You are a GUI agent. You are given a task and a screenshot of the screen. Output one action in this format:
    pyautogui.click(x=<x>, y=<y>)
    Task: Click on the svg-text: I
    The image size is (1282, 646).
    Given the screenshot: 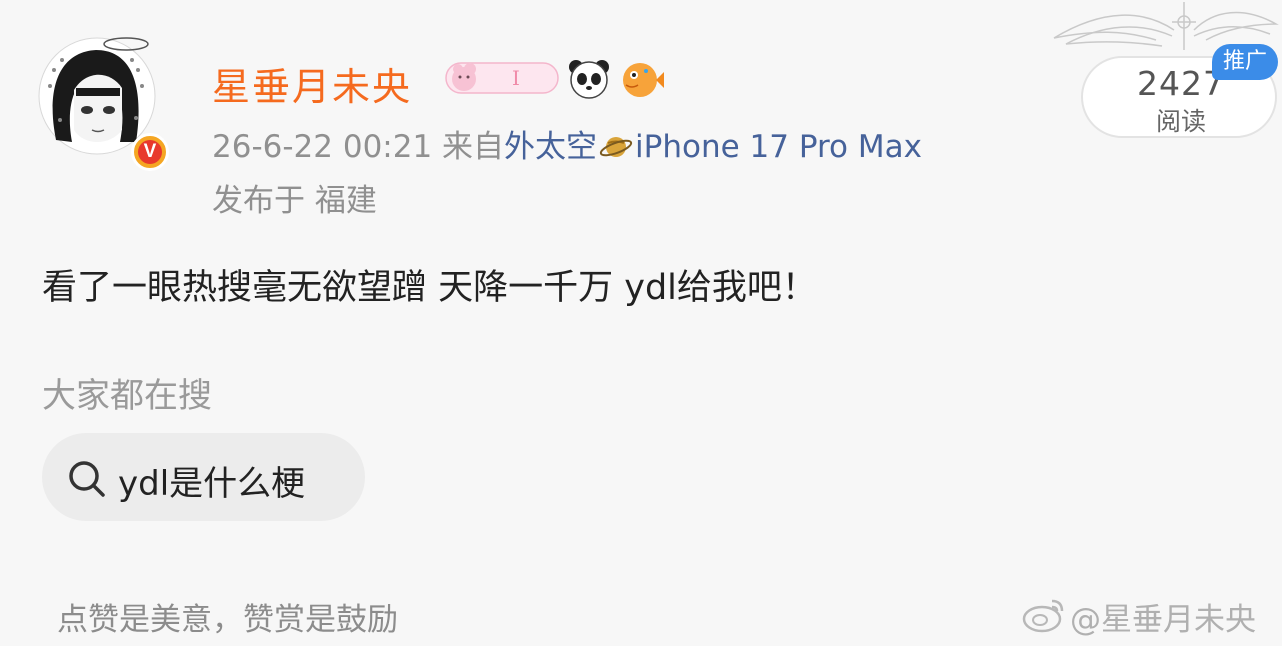 What is the action you would take?
    pyautogui.click(x=516, y=78)
    